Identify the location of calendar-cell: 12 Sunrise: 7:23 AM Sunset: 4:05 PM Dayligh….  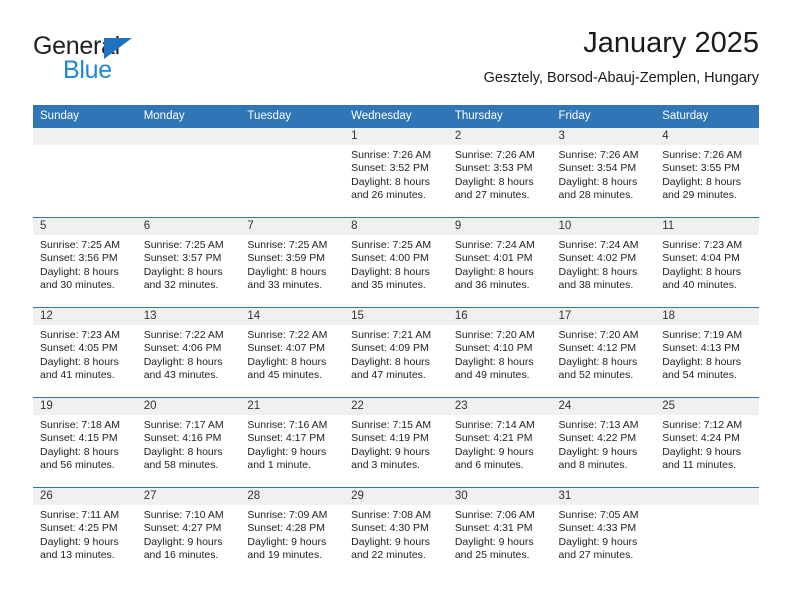
(85, 352).